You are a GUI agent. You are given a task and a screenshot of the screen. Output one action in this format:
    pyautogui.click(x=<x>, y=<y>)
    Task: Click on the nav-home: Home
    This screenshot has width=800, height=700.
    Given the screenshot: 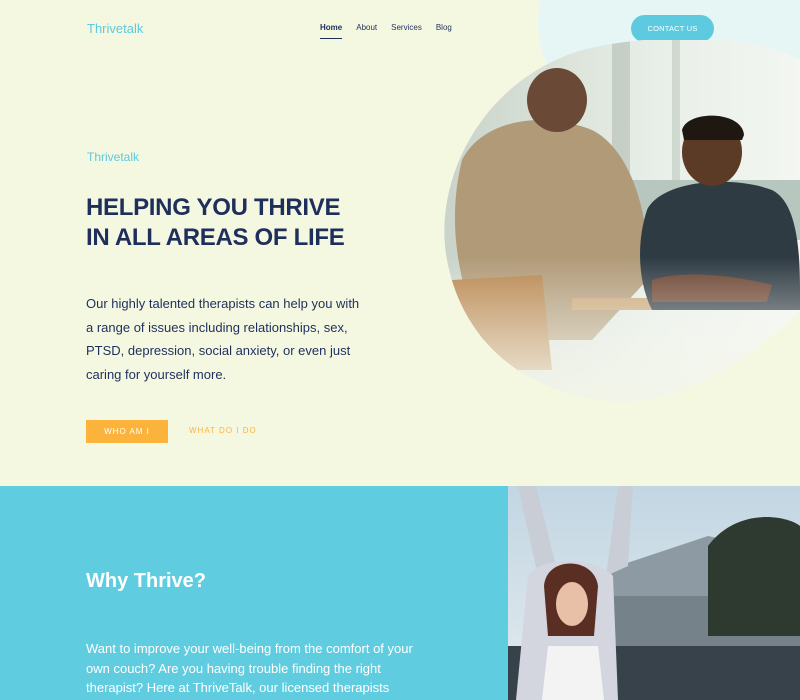 What is the action you would take?
    pyautogui.click(x=331, y=31)
    